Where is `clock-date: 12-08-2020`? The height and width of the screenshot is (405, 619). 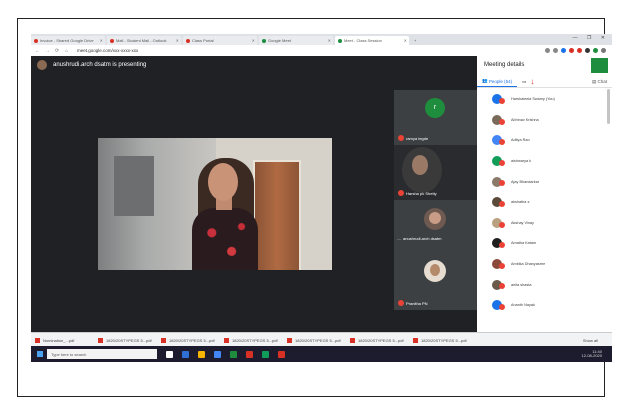 clock-date: 12-08-2020 is located at coordinates (591, 355).